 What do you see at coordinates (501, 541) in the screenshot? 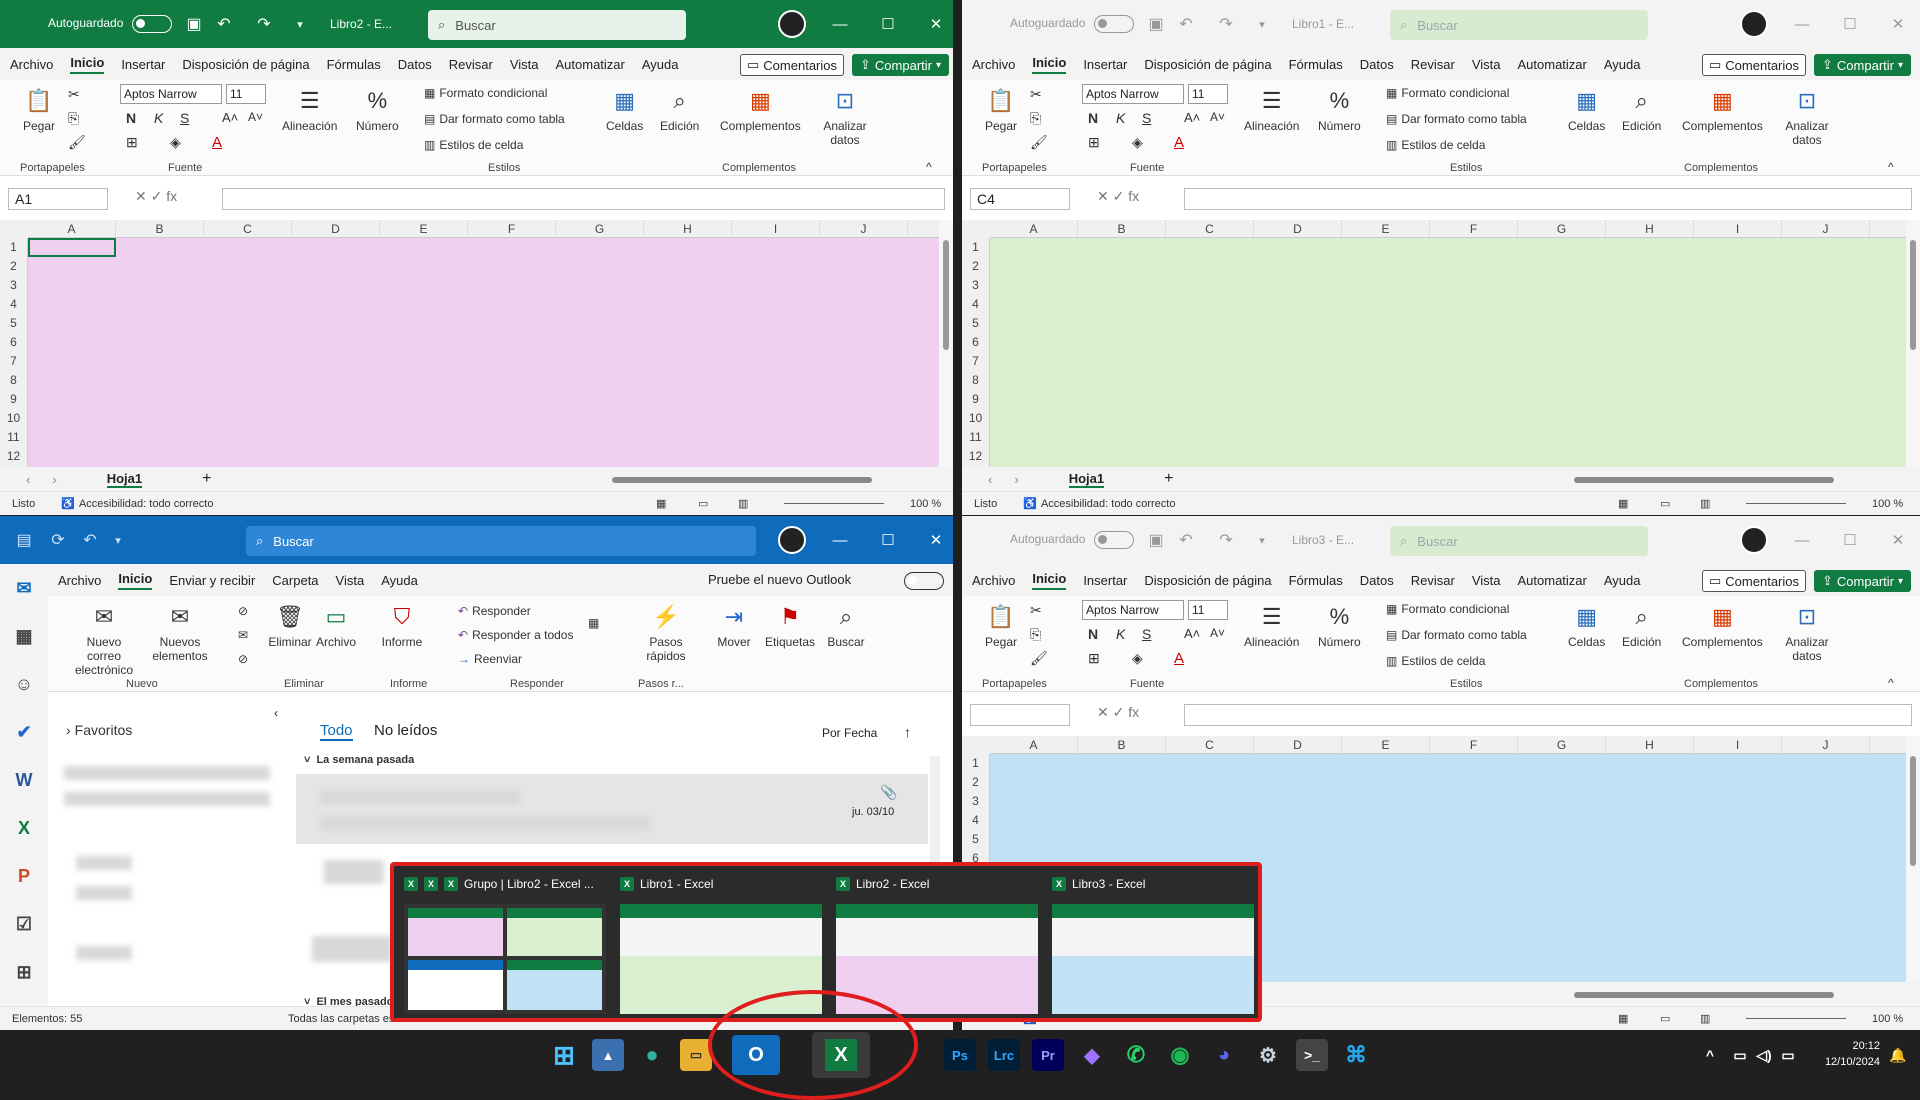
I see `search-box: ⌕ Buscar` at bounding box center [501, 541].